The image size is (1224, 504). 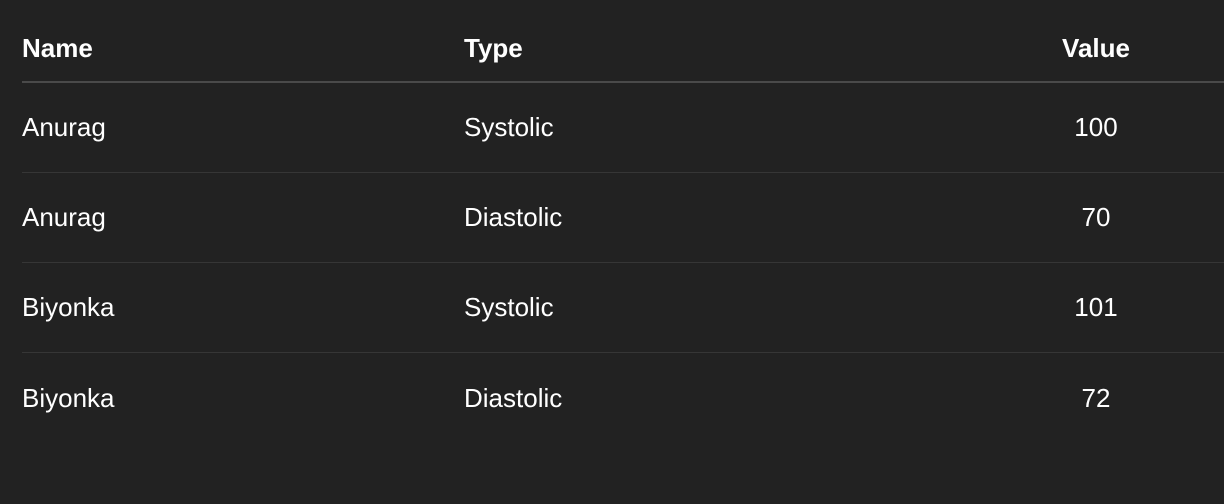 I want to click on cell-value: 70, so click(x=1096, y=217).